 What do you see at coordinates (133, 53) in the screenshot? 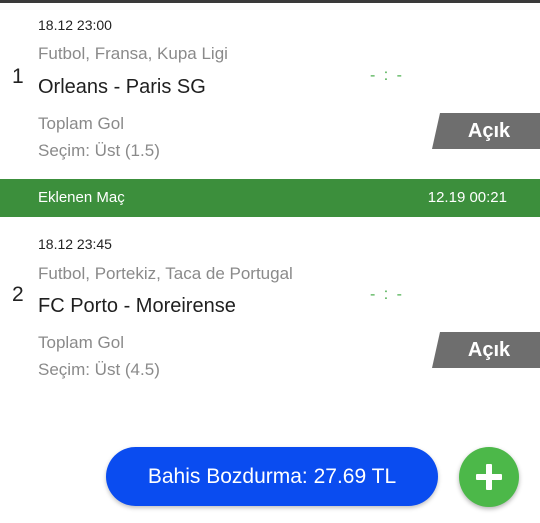
I see `match-league: Futbol, Fransa, Kupa Ligi` at bounding box center [133, 53].